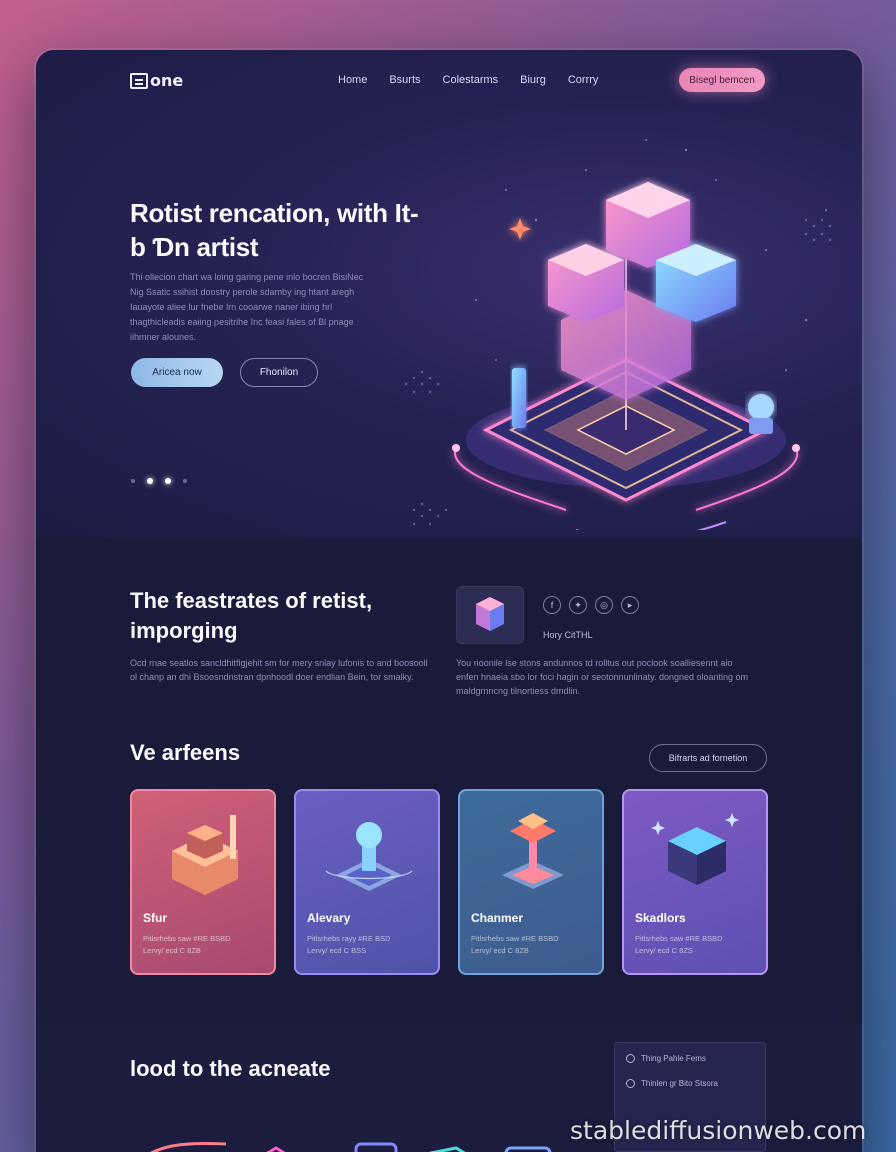 This screenshot has height=1152, width=896. I want to click on nav-link-3: Colestarms, so click(471, 80).